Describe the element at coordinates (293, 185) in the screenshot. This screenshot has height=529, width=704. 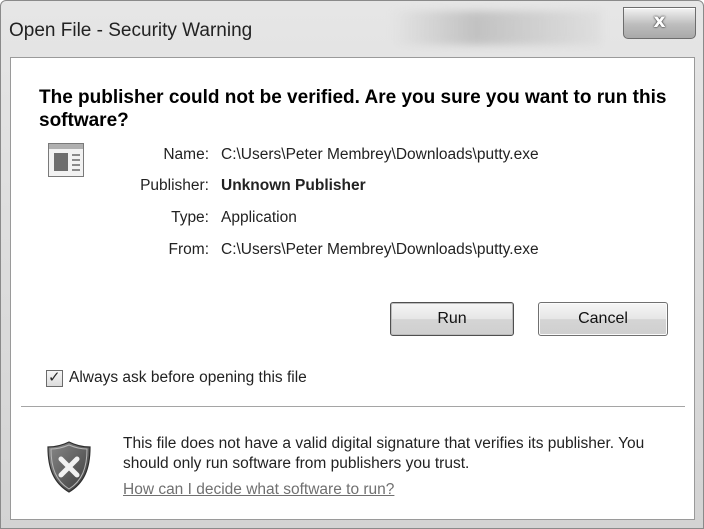
I see `publisher-value: Unknown Publisher` at that location.